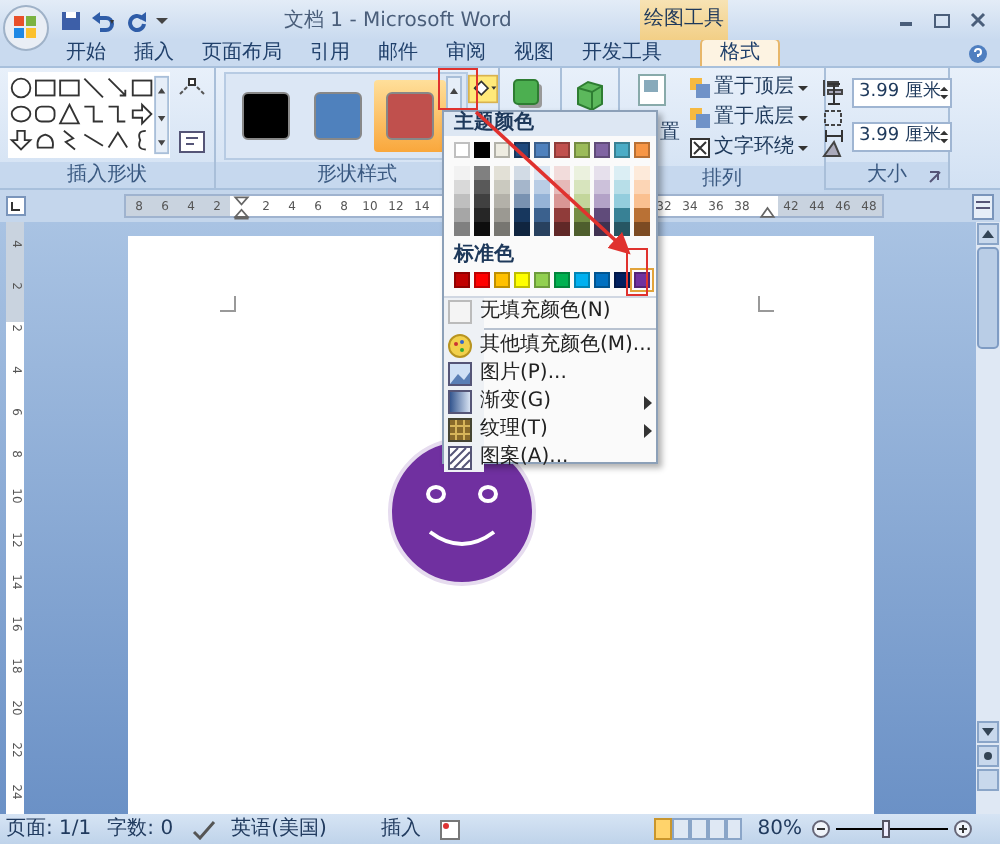 The width and height of the screenshot is (1000, 844). Describe the element at coordinates (670, 133) in the screenshot. I see `position-label: 置` at that location.